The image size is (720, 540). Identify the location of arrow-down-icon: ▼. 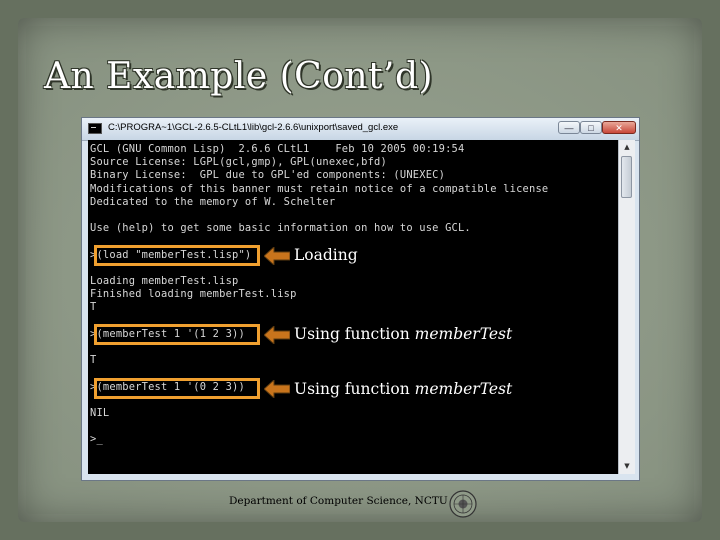
(627, 466).